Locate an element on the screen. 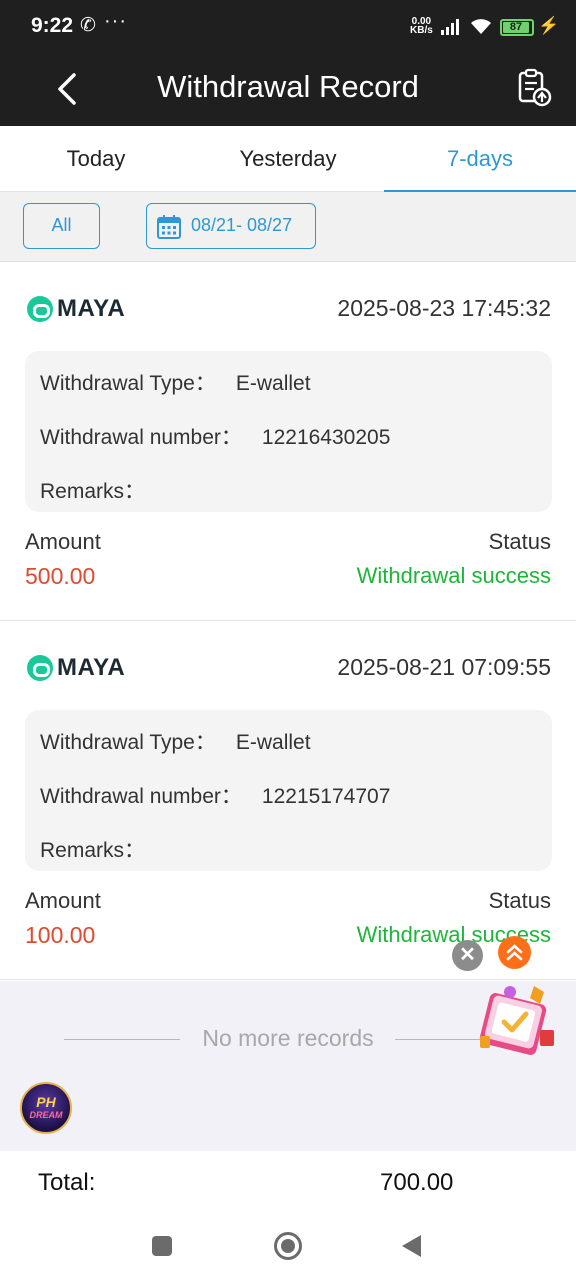 The image size is (576, 1280). network-speed-unit: KB/s is located at coordinates (421, 30).